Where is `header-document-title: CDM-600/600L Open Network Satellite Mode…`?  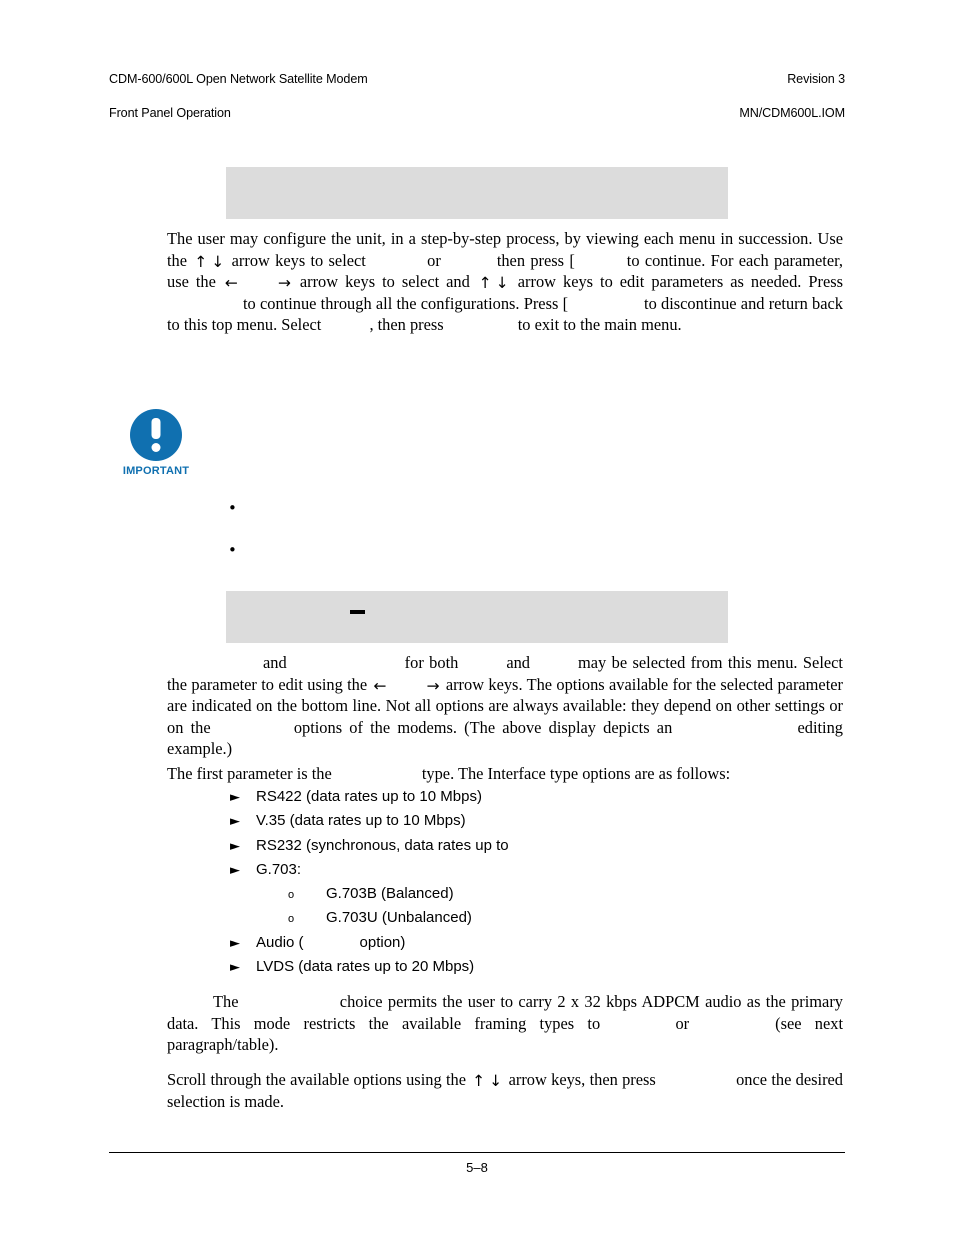 header-document-title: CDM-600/600L Open Network Satellite Mode… is located at coordinates (238, 79).